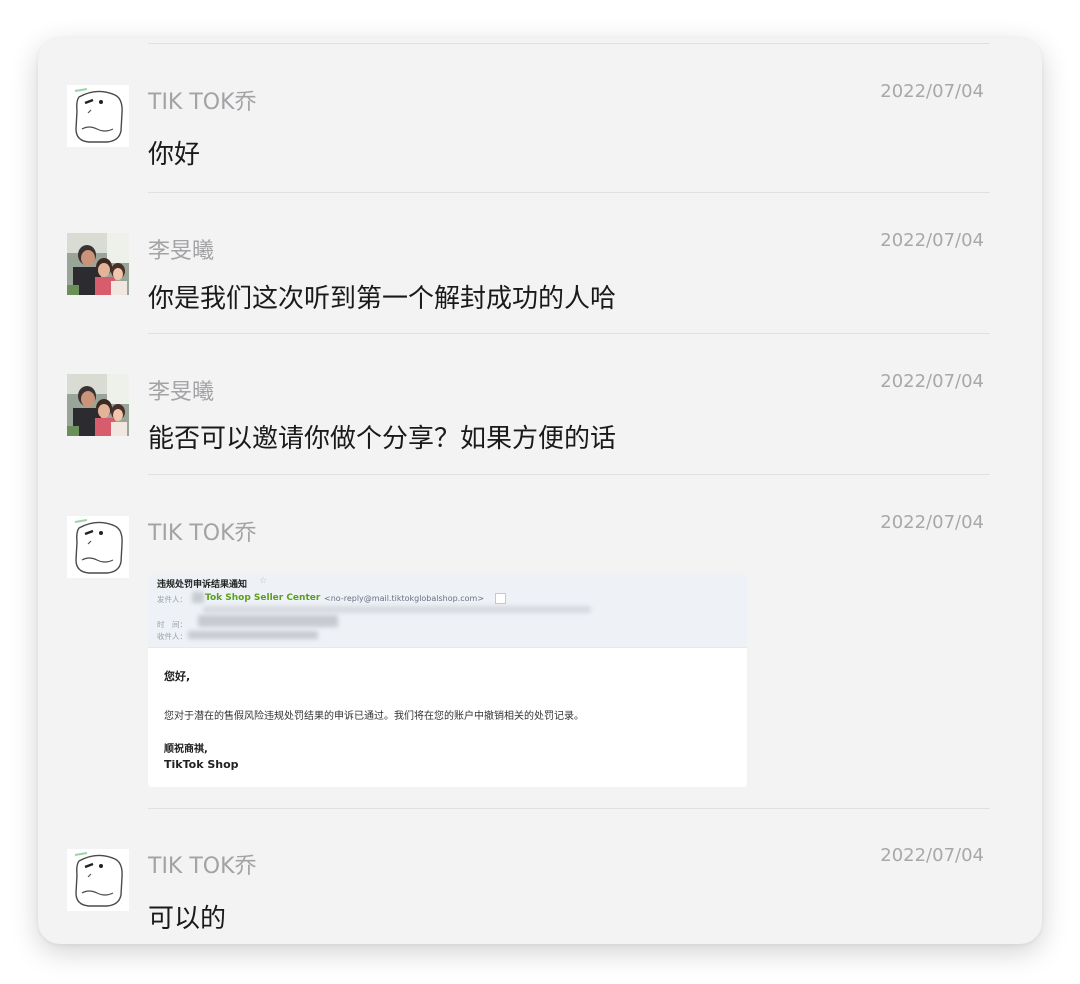  Describe the element at coordinates (382, 439) in the screenshot. I see `message-text: 能否可以邀请你做个分享？如果方便的话` at that location.